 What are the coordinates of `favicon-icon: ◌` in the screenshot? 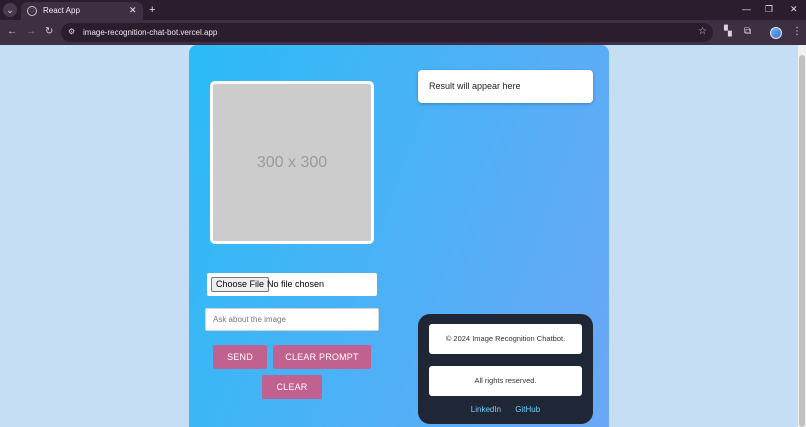 It's located at (32, 11).